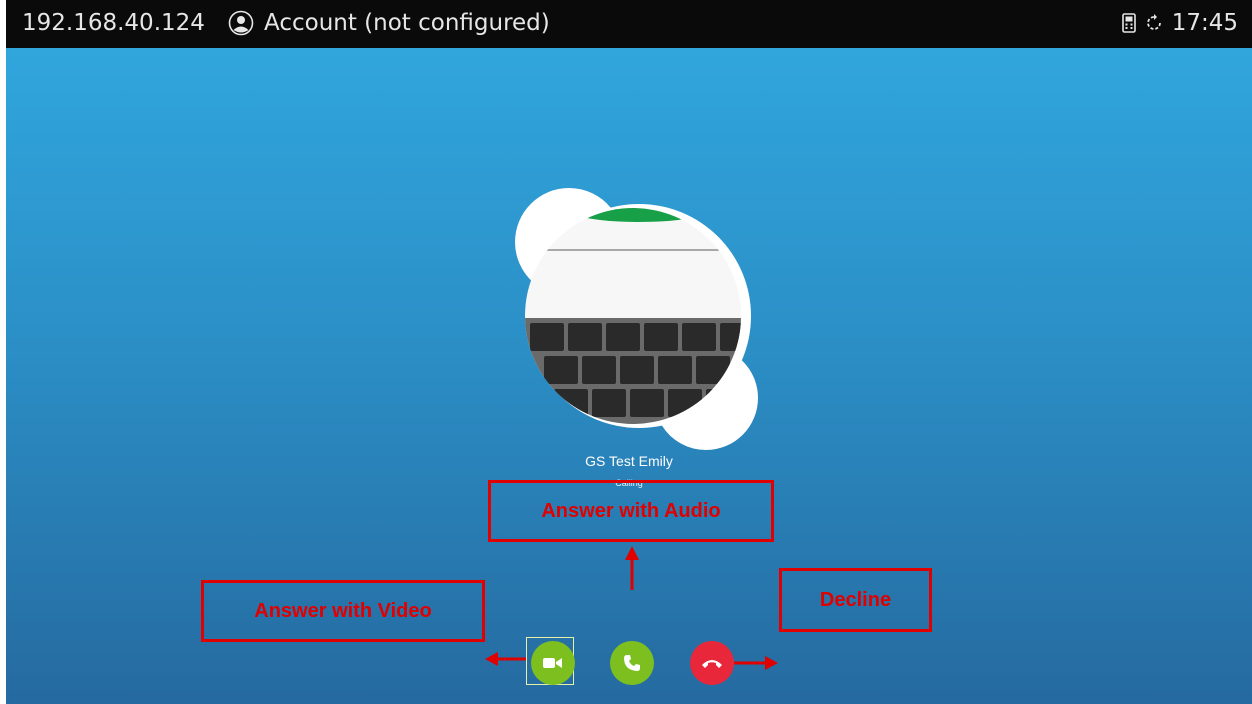  Describe the element at coordinates (636, 319) in the screenshot. I see `caller-avatar` at that location.